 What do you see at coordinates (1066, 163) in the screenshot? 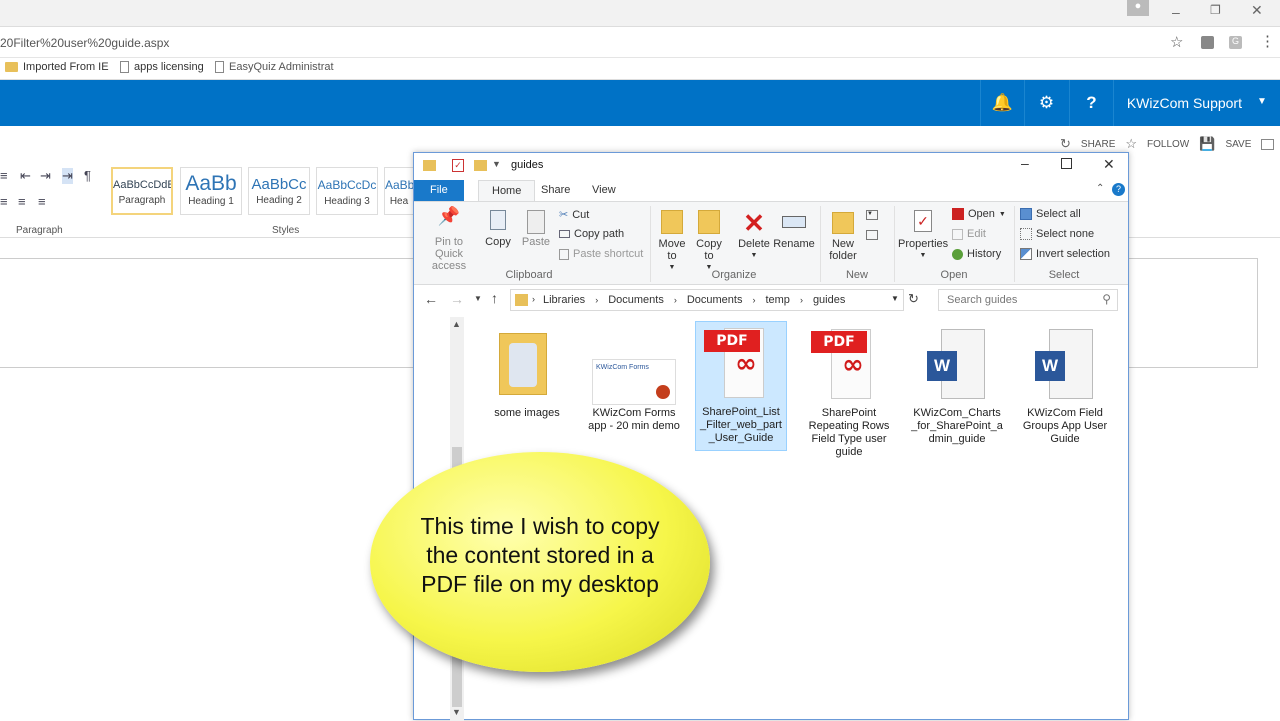
I see `maximize-icon` at bounding box center [1066, 163].